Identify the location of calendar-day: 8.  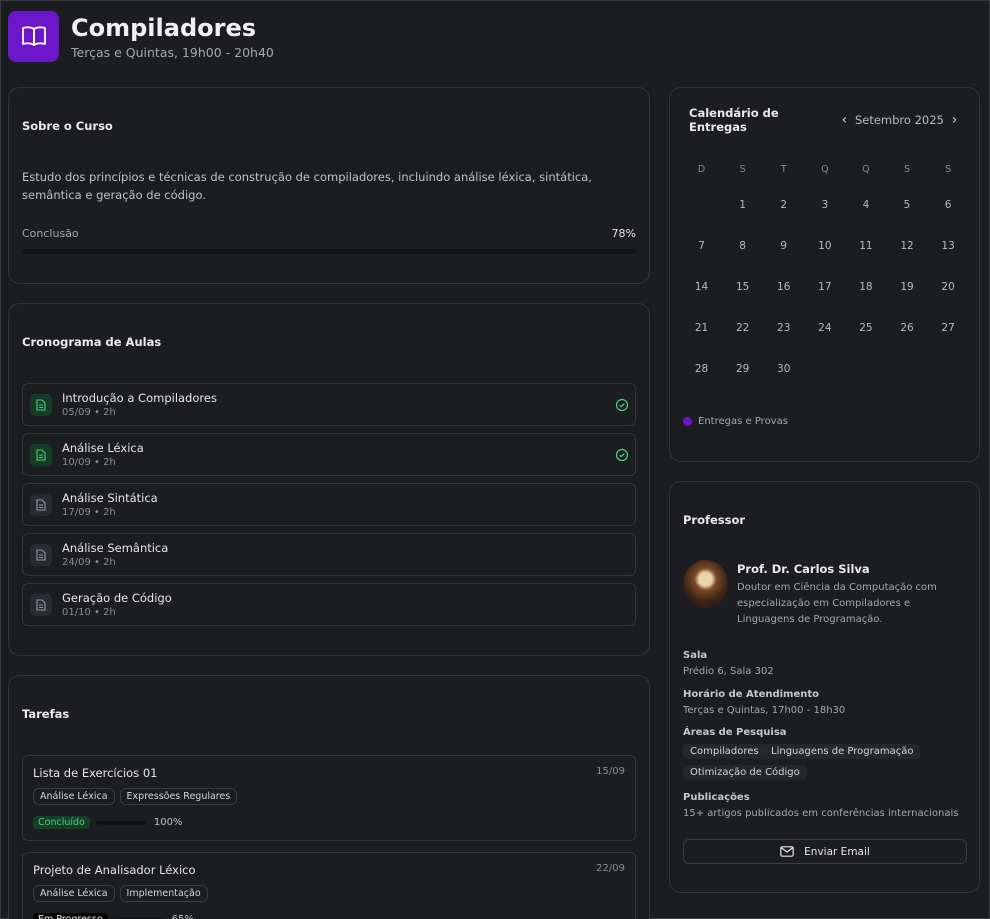
(742, 260).